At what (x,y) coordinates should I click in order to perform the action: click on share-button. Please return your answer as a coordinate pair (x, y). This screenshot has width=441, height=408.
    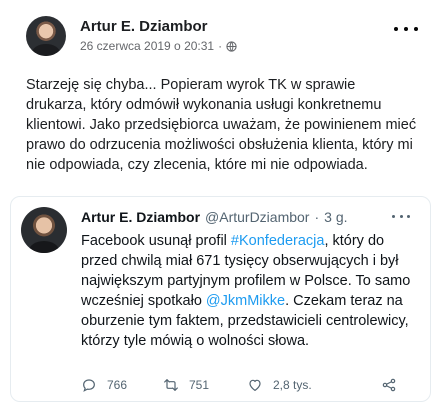
    Looking at the image, I should click on (389, 385).